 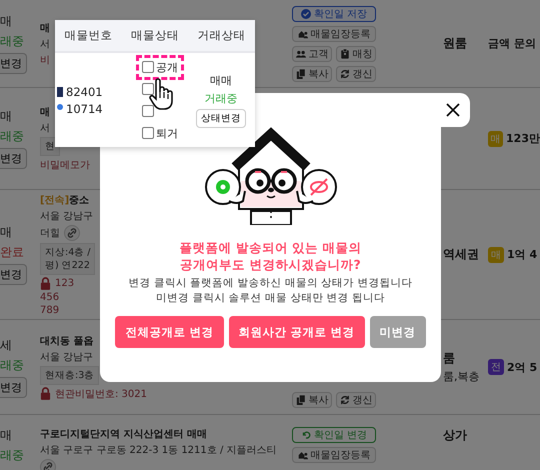 I want to click on listing-title: 구로디지털단지역 지식산업센터 매매, so click(x=123, y=434).